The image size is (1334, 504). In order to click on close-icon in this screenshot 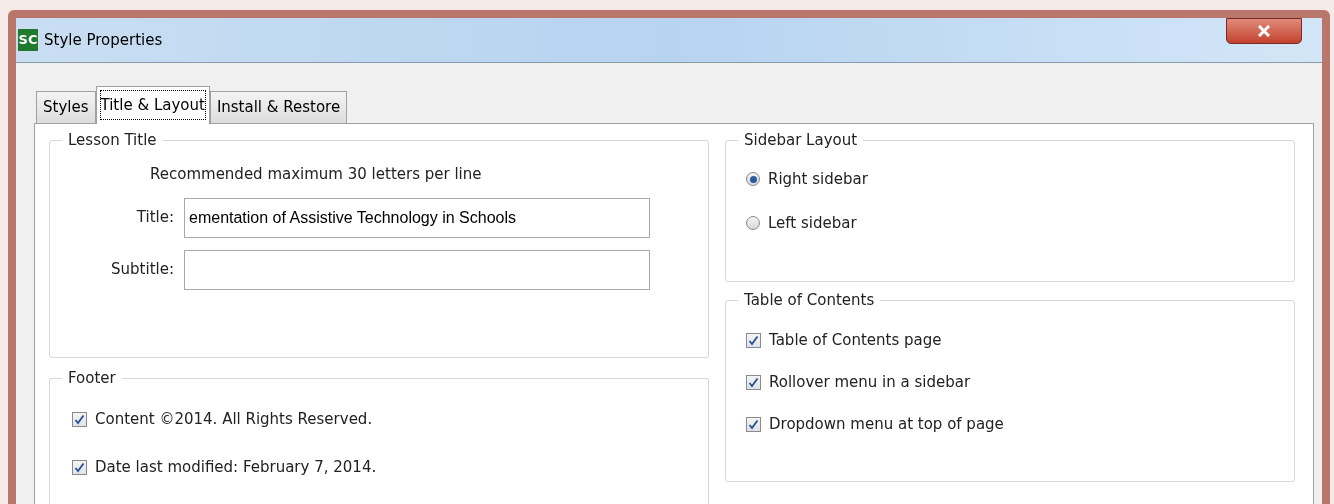, I will do `click(1264, 31)`.